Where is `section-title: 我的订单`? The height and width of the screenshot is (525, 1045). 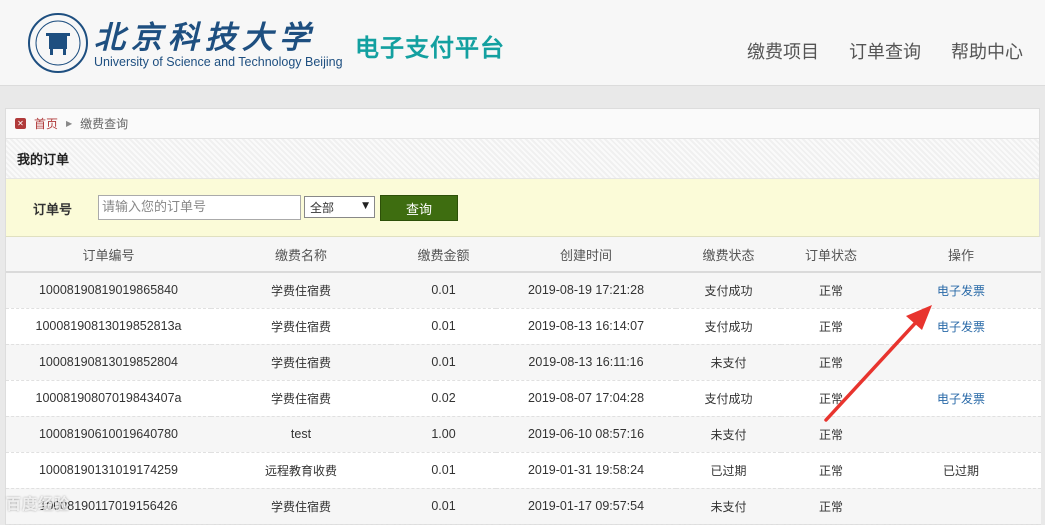
section-title: 我的订单 is located at coordinates (522, 159).